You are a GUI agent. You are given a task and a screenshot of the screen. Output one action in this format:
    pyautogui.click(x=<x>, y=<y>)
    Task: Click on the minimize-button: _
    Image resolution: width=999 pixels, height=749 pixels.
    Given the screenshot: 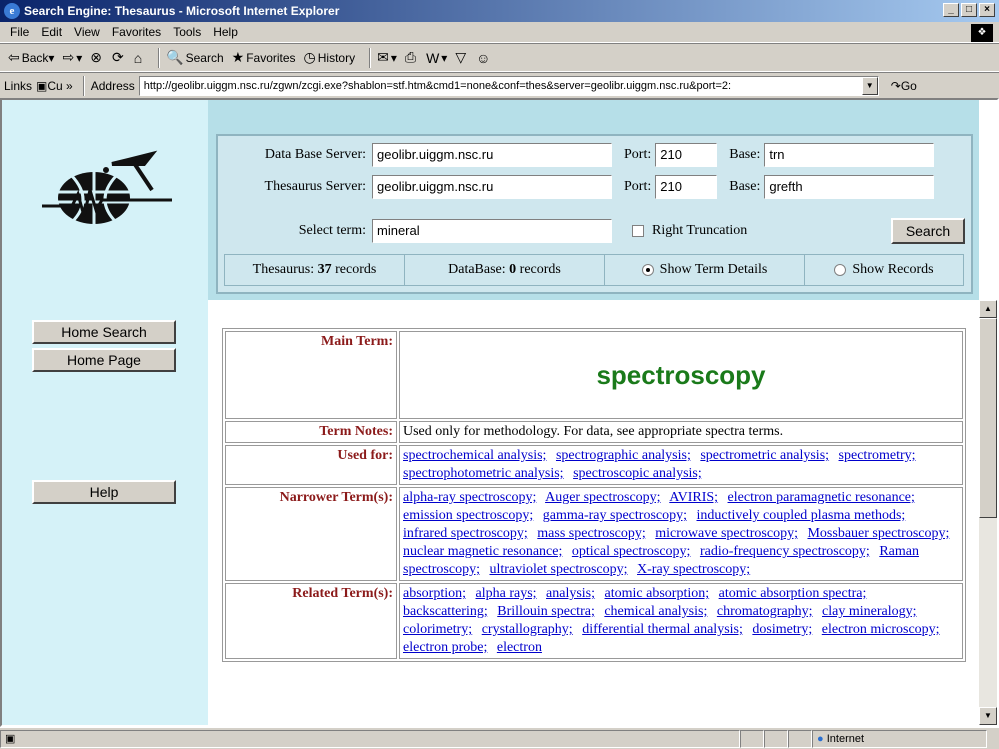 What is the action you would take?
    pyautogui.click(x=951, y=10)
    